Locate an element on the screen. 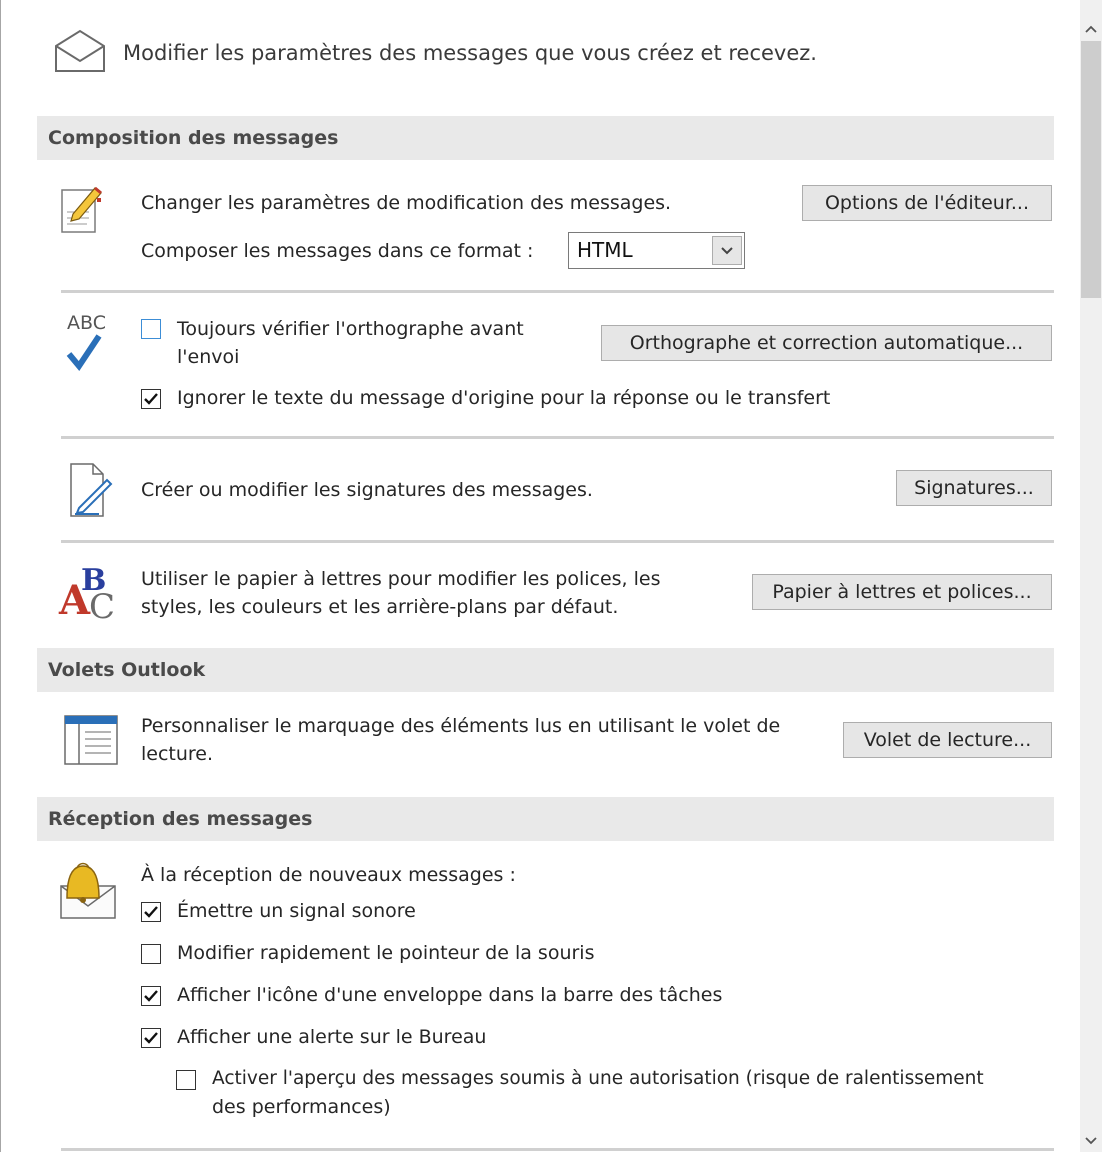 The image size is (1102, 1152). svg-text: C is located at coordinates (102, 604).